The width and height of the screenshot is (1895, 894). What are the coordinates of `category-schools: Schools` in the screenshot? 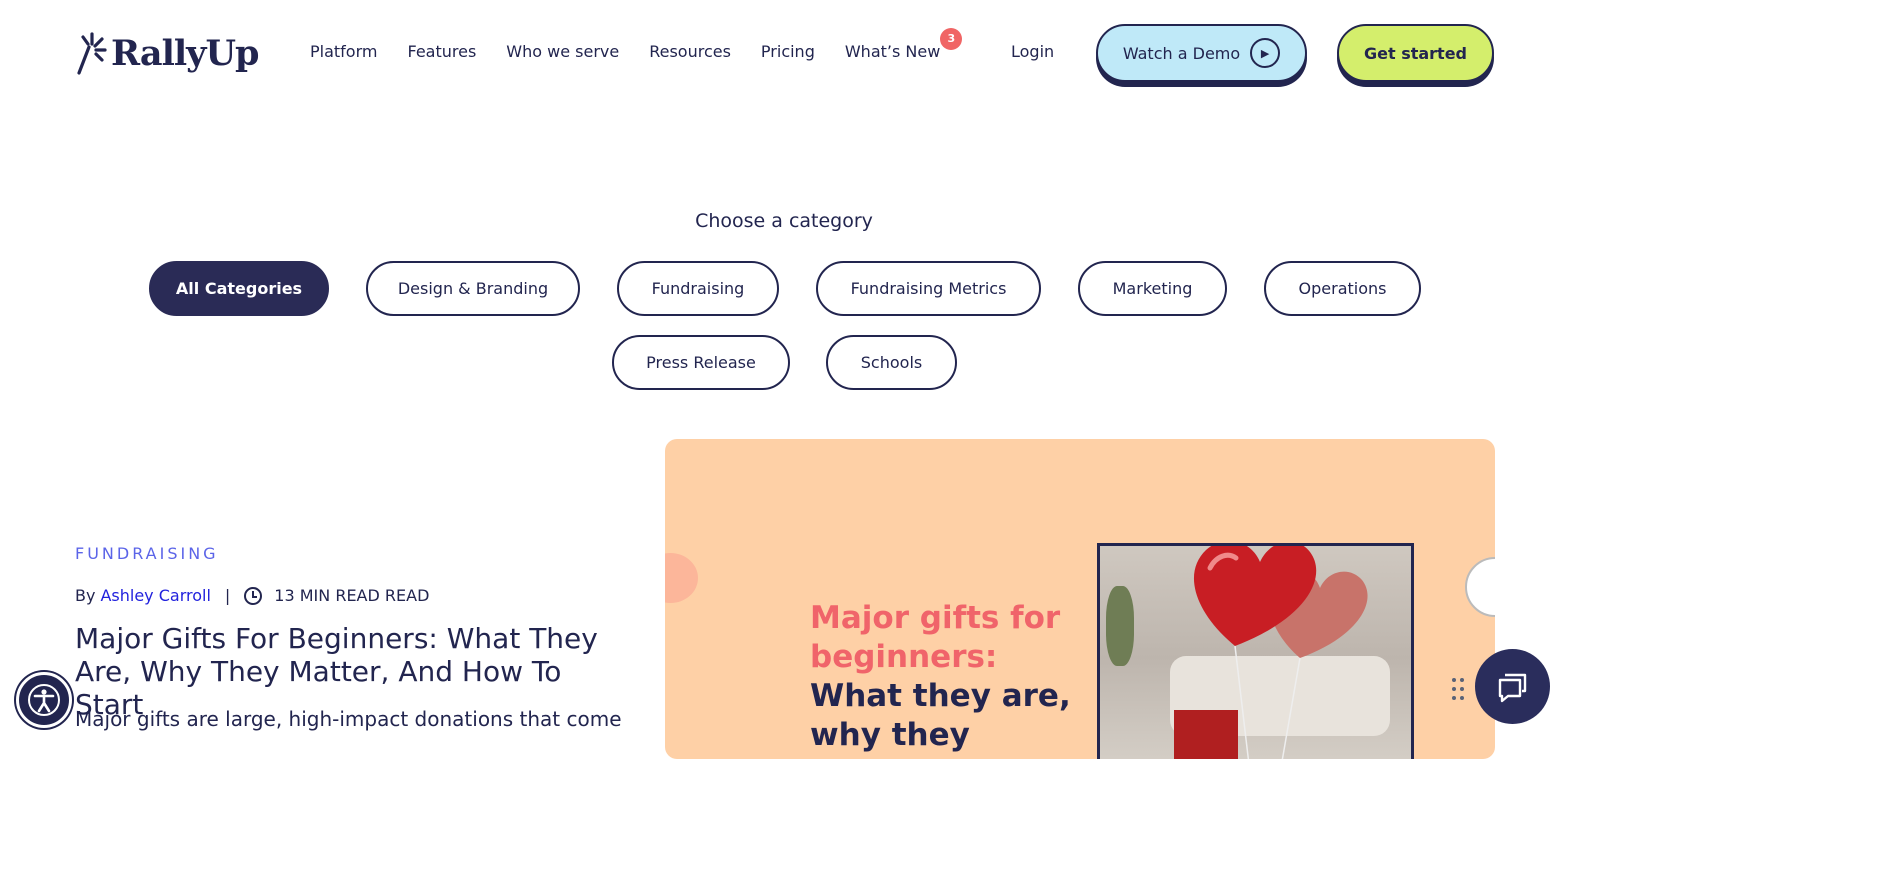 It's located at (891, 362).